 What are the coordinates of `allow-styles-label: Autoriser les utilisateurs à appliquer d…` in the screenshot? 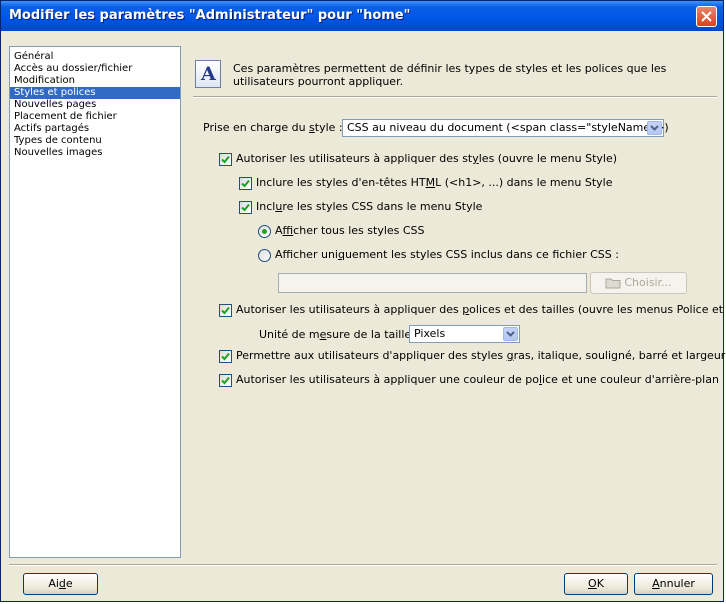 It's located at (426, 159).